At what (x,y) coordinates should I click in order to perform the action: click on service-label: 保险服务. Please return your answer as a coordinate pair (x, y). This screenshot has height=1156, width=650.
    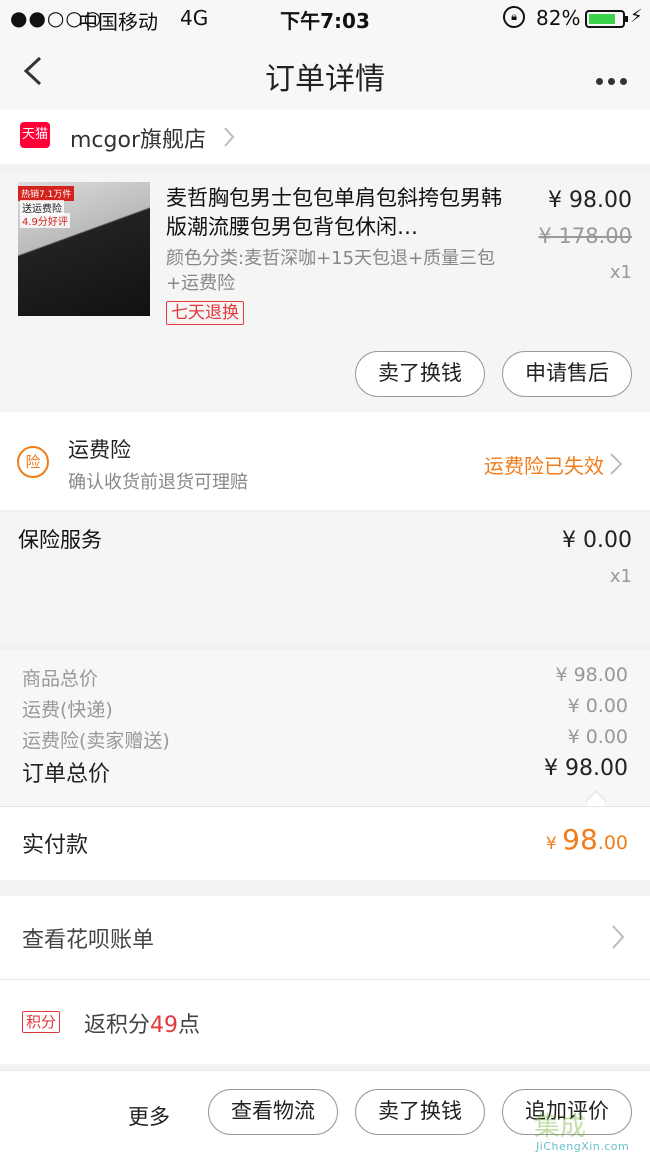
    Looking at the image, I should click on (60, 540).